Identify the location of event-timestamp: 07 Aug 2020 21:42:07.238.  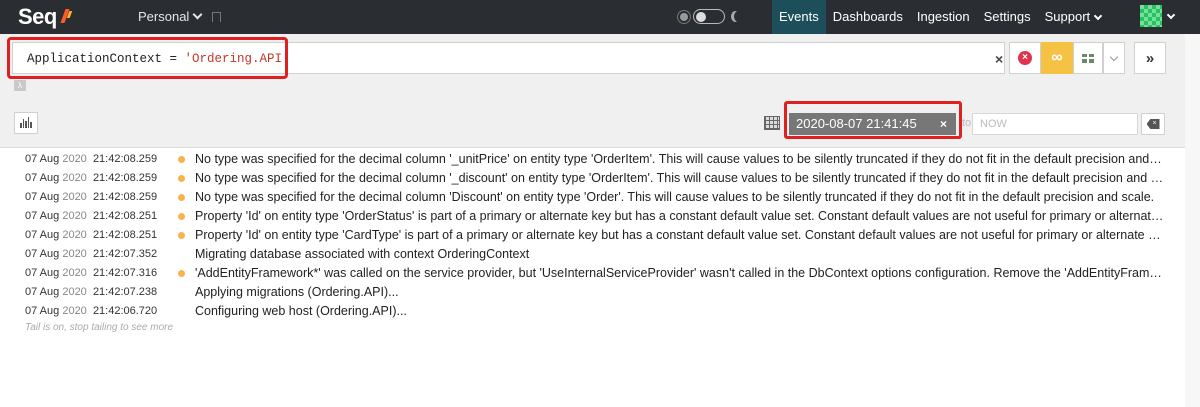
(91, 292).